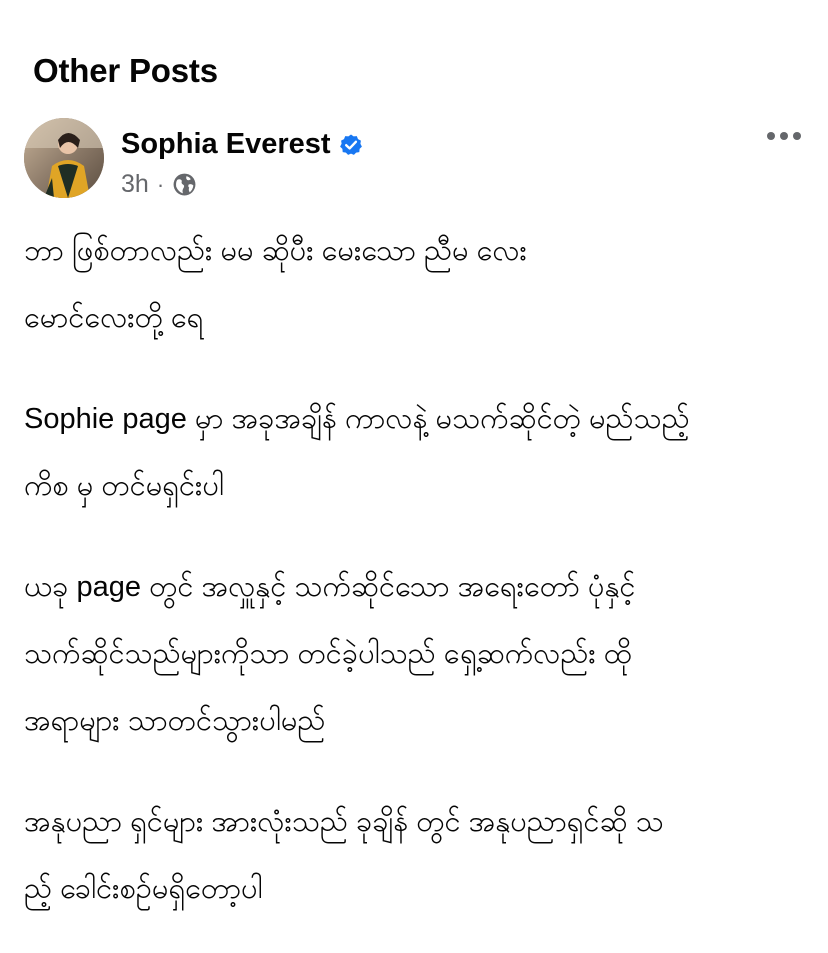 The height and width of the screenshot is (953, 828). What do you see at coordinates (351, 145) in the screenshot?
I see `verified-badge-icon` at bounding box center [351, 145].